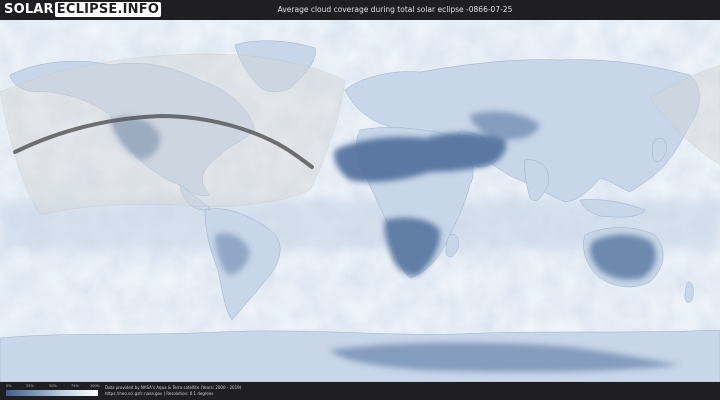 The height and width of the screenshot is (400, 720). I want to click on logo-part-solar: SOLAR, so click(29, 9).